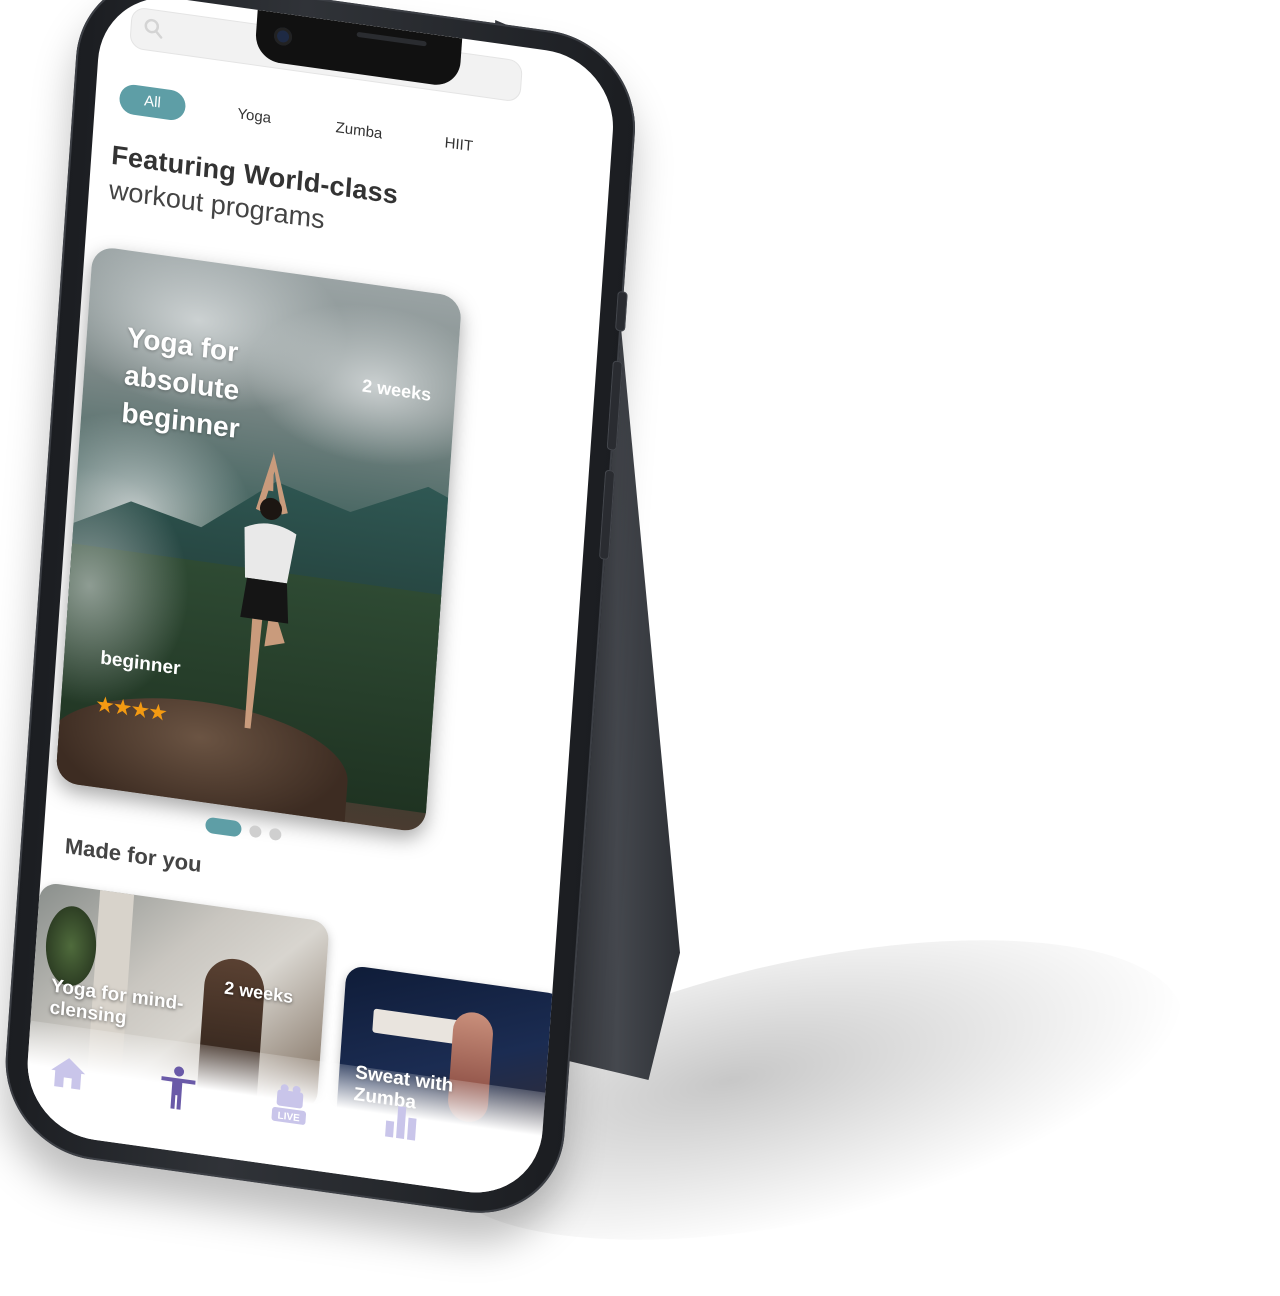 This screenshot has height=1296, width=1280. I want to click on home-icon, so click(68, 1073).